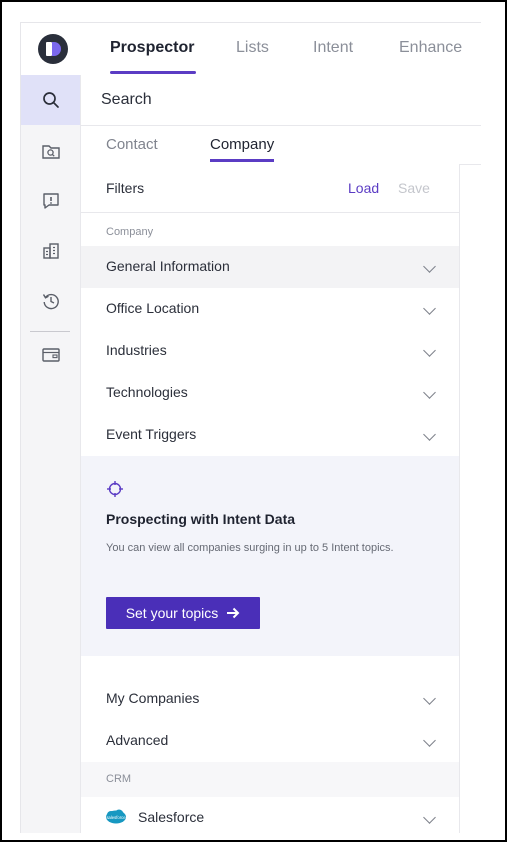  Describe the element at coordinates (270, 435) in the screenshot. I see `filter-row-event-triggers: Event Triggers` at that location.